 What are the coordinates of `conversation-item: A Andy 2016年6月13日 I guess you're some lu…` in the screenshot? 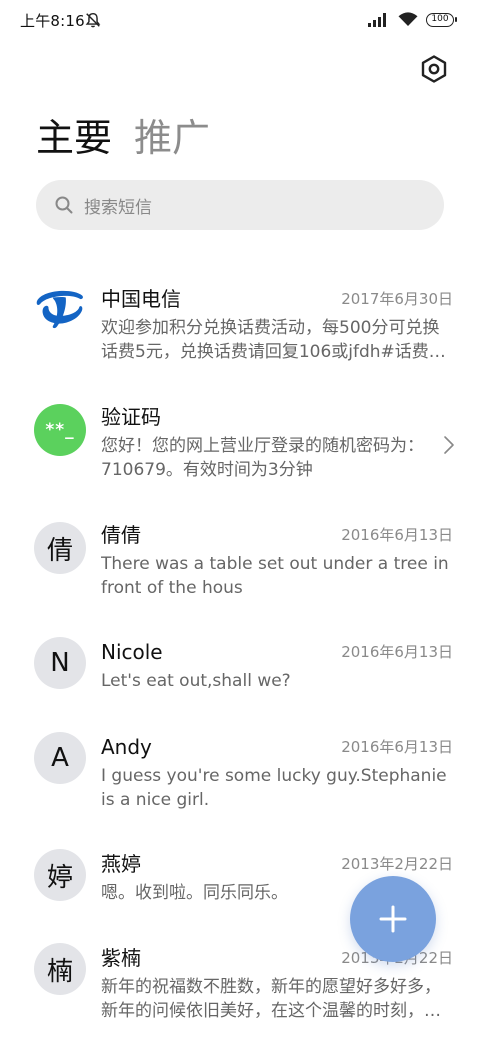 It's located at (240, 773).